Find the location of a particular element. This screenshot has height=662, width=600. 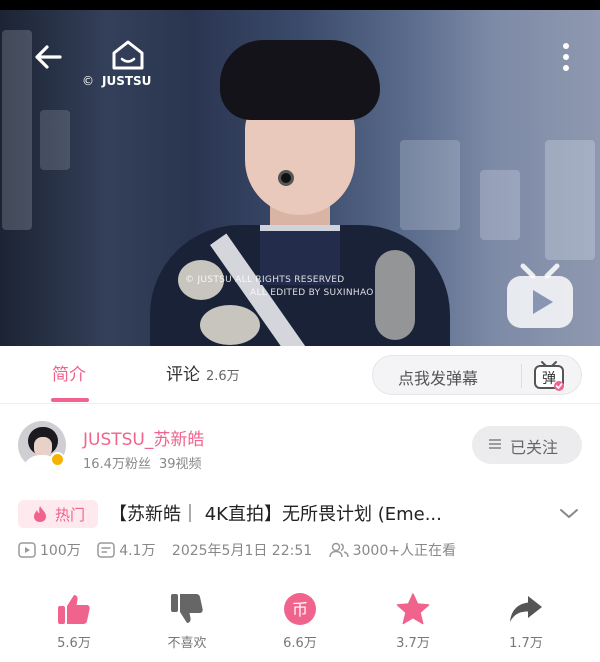

viewers: 3000+人正在看 is located at coordinates (392, 550).